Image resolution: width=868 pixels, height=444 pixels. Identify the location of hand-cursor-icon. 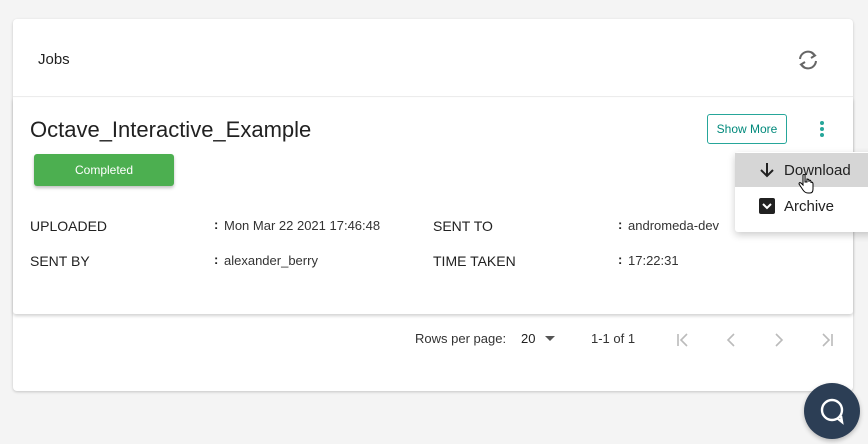
(806, 184).